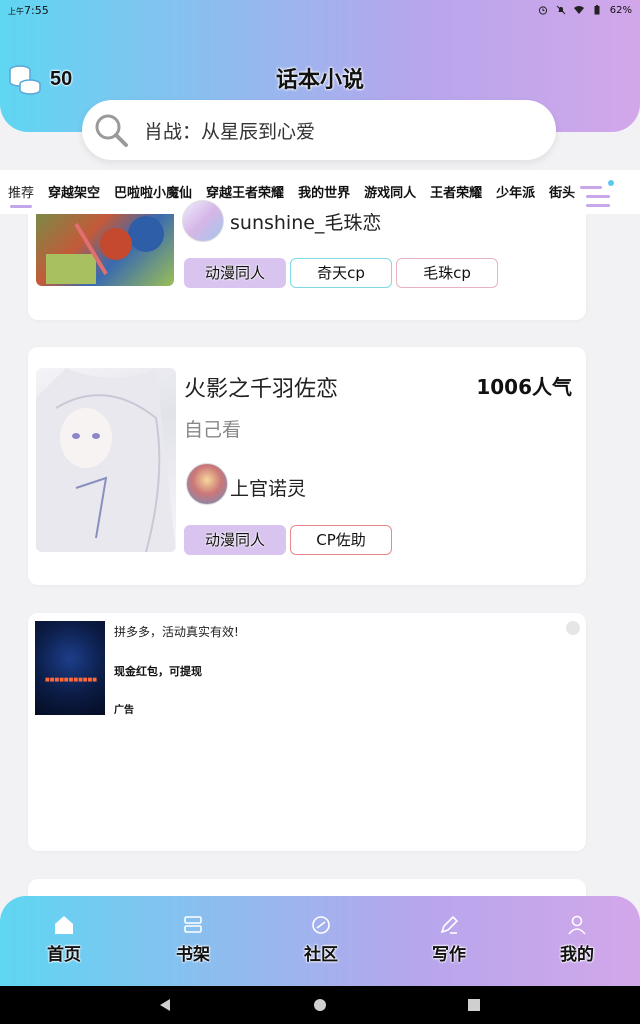 This screenshot has width=640, height=1024. Describe the element at coordinates (229, 130) in the screenshot. I see `search-input: 肖战：从星辰到心爱` at that location.